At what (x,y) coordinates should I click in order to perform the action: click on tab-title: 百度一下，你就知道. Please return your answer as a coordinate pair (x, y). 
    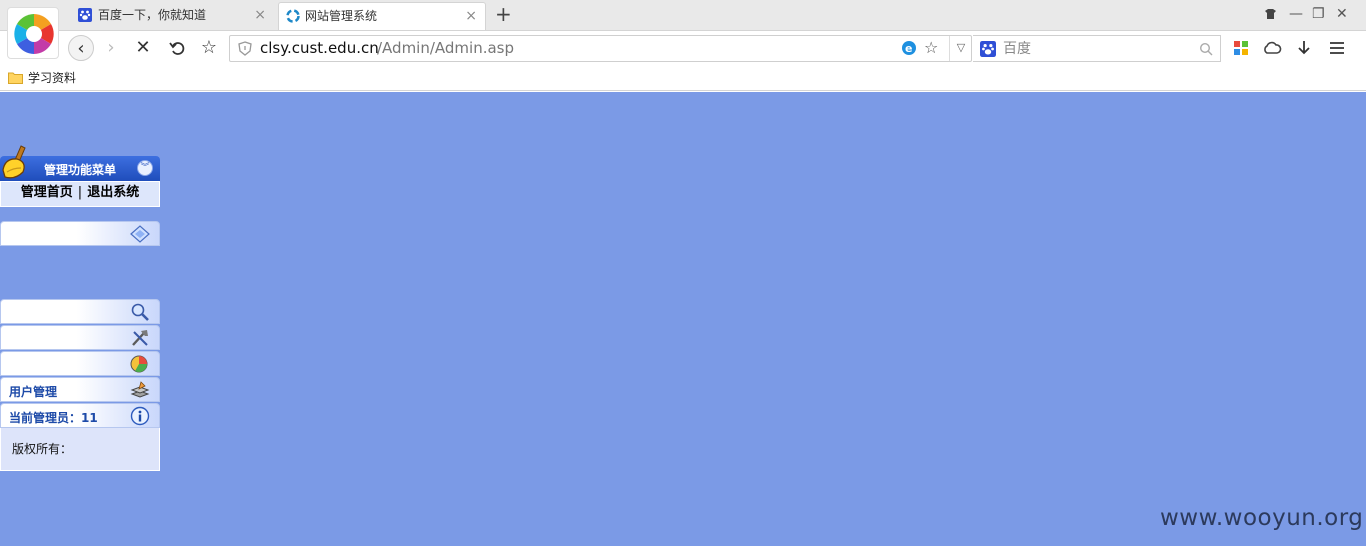
    Looking at the image, I should click on (152, 15).